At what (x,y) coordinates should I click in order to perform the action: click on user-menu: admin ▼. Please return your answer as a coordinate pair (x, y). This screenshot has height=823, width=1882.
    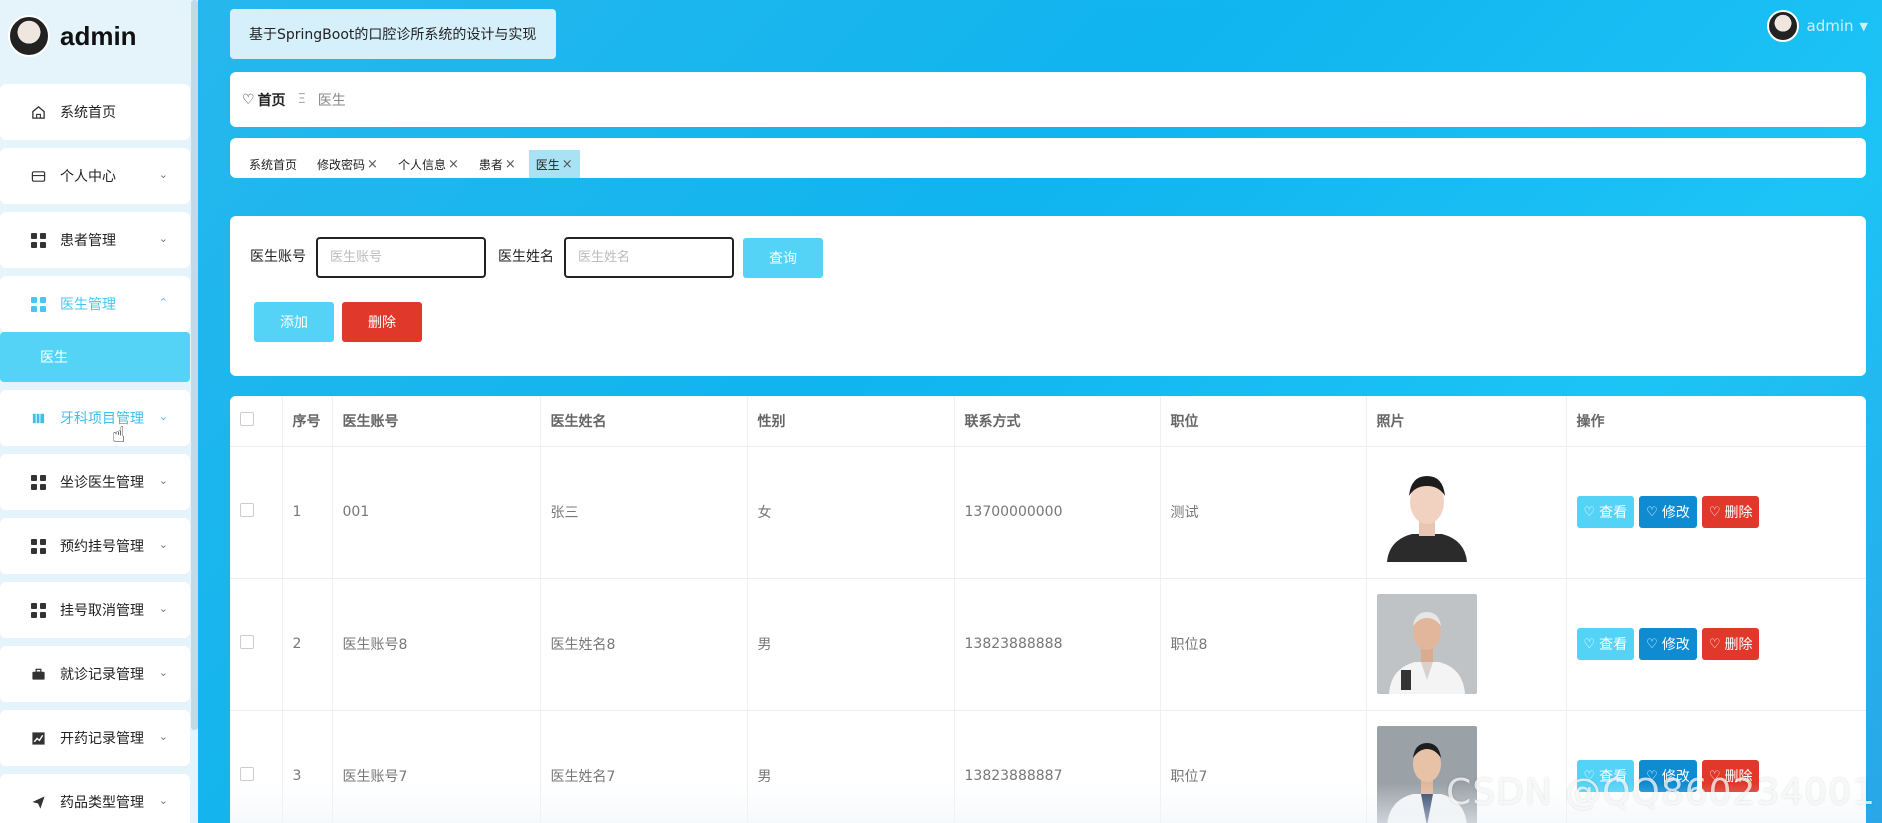
    Looking at the image, I should click on (1817, 26).